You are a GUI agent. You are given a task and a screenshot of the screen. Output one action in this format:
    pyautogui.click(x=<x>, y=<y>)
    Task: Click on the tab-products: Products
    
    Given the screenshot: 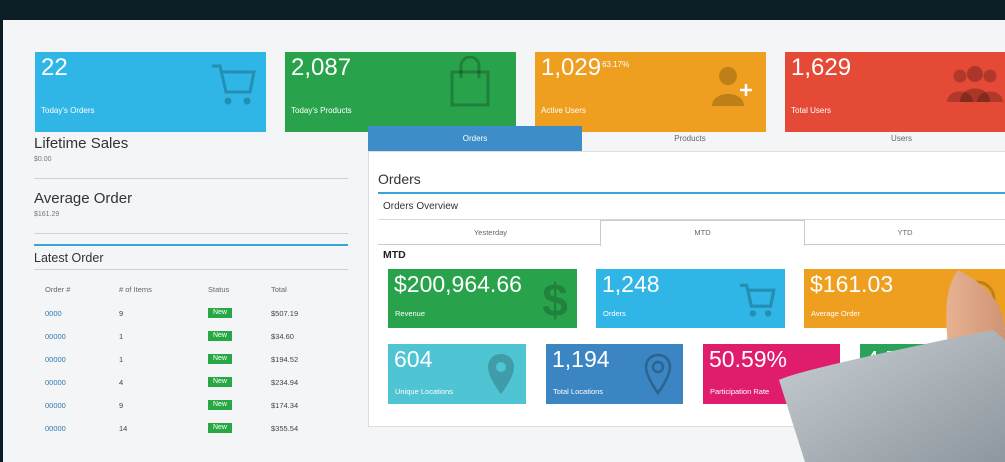 What is the action you would take?
    pyautogui.click(x=690, y=138)
    